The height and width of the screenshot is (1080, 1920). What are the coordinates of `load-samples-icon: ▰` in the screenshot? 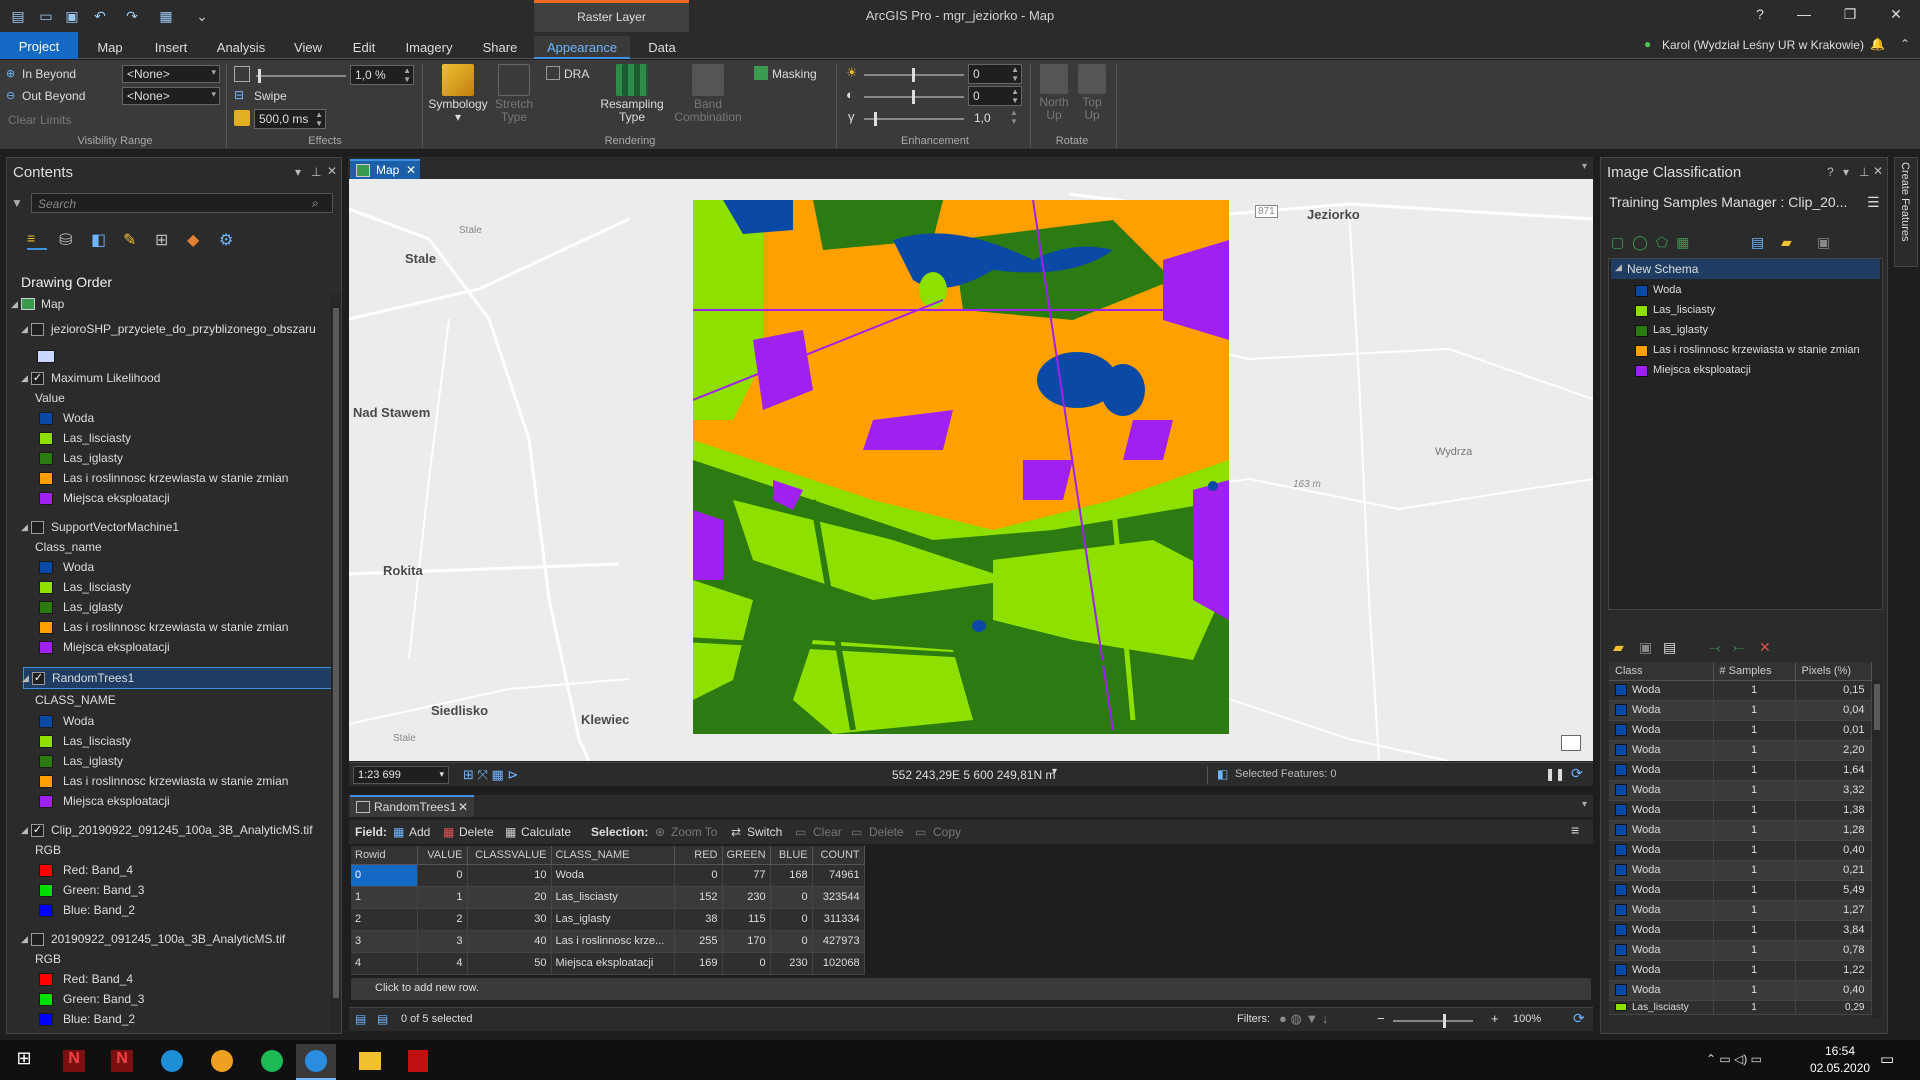 It's located at (1618, 647).